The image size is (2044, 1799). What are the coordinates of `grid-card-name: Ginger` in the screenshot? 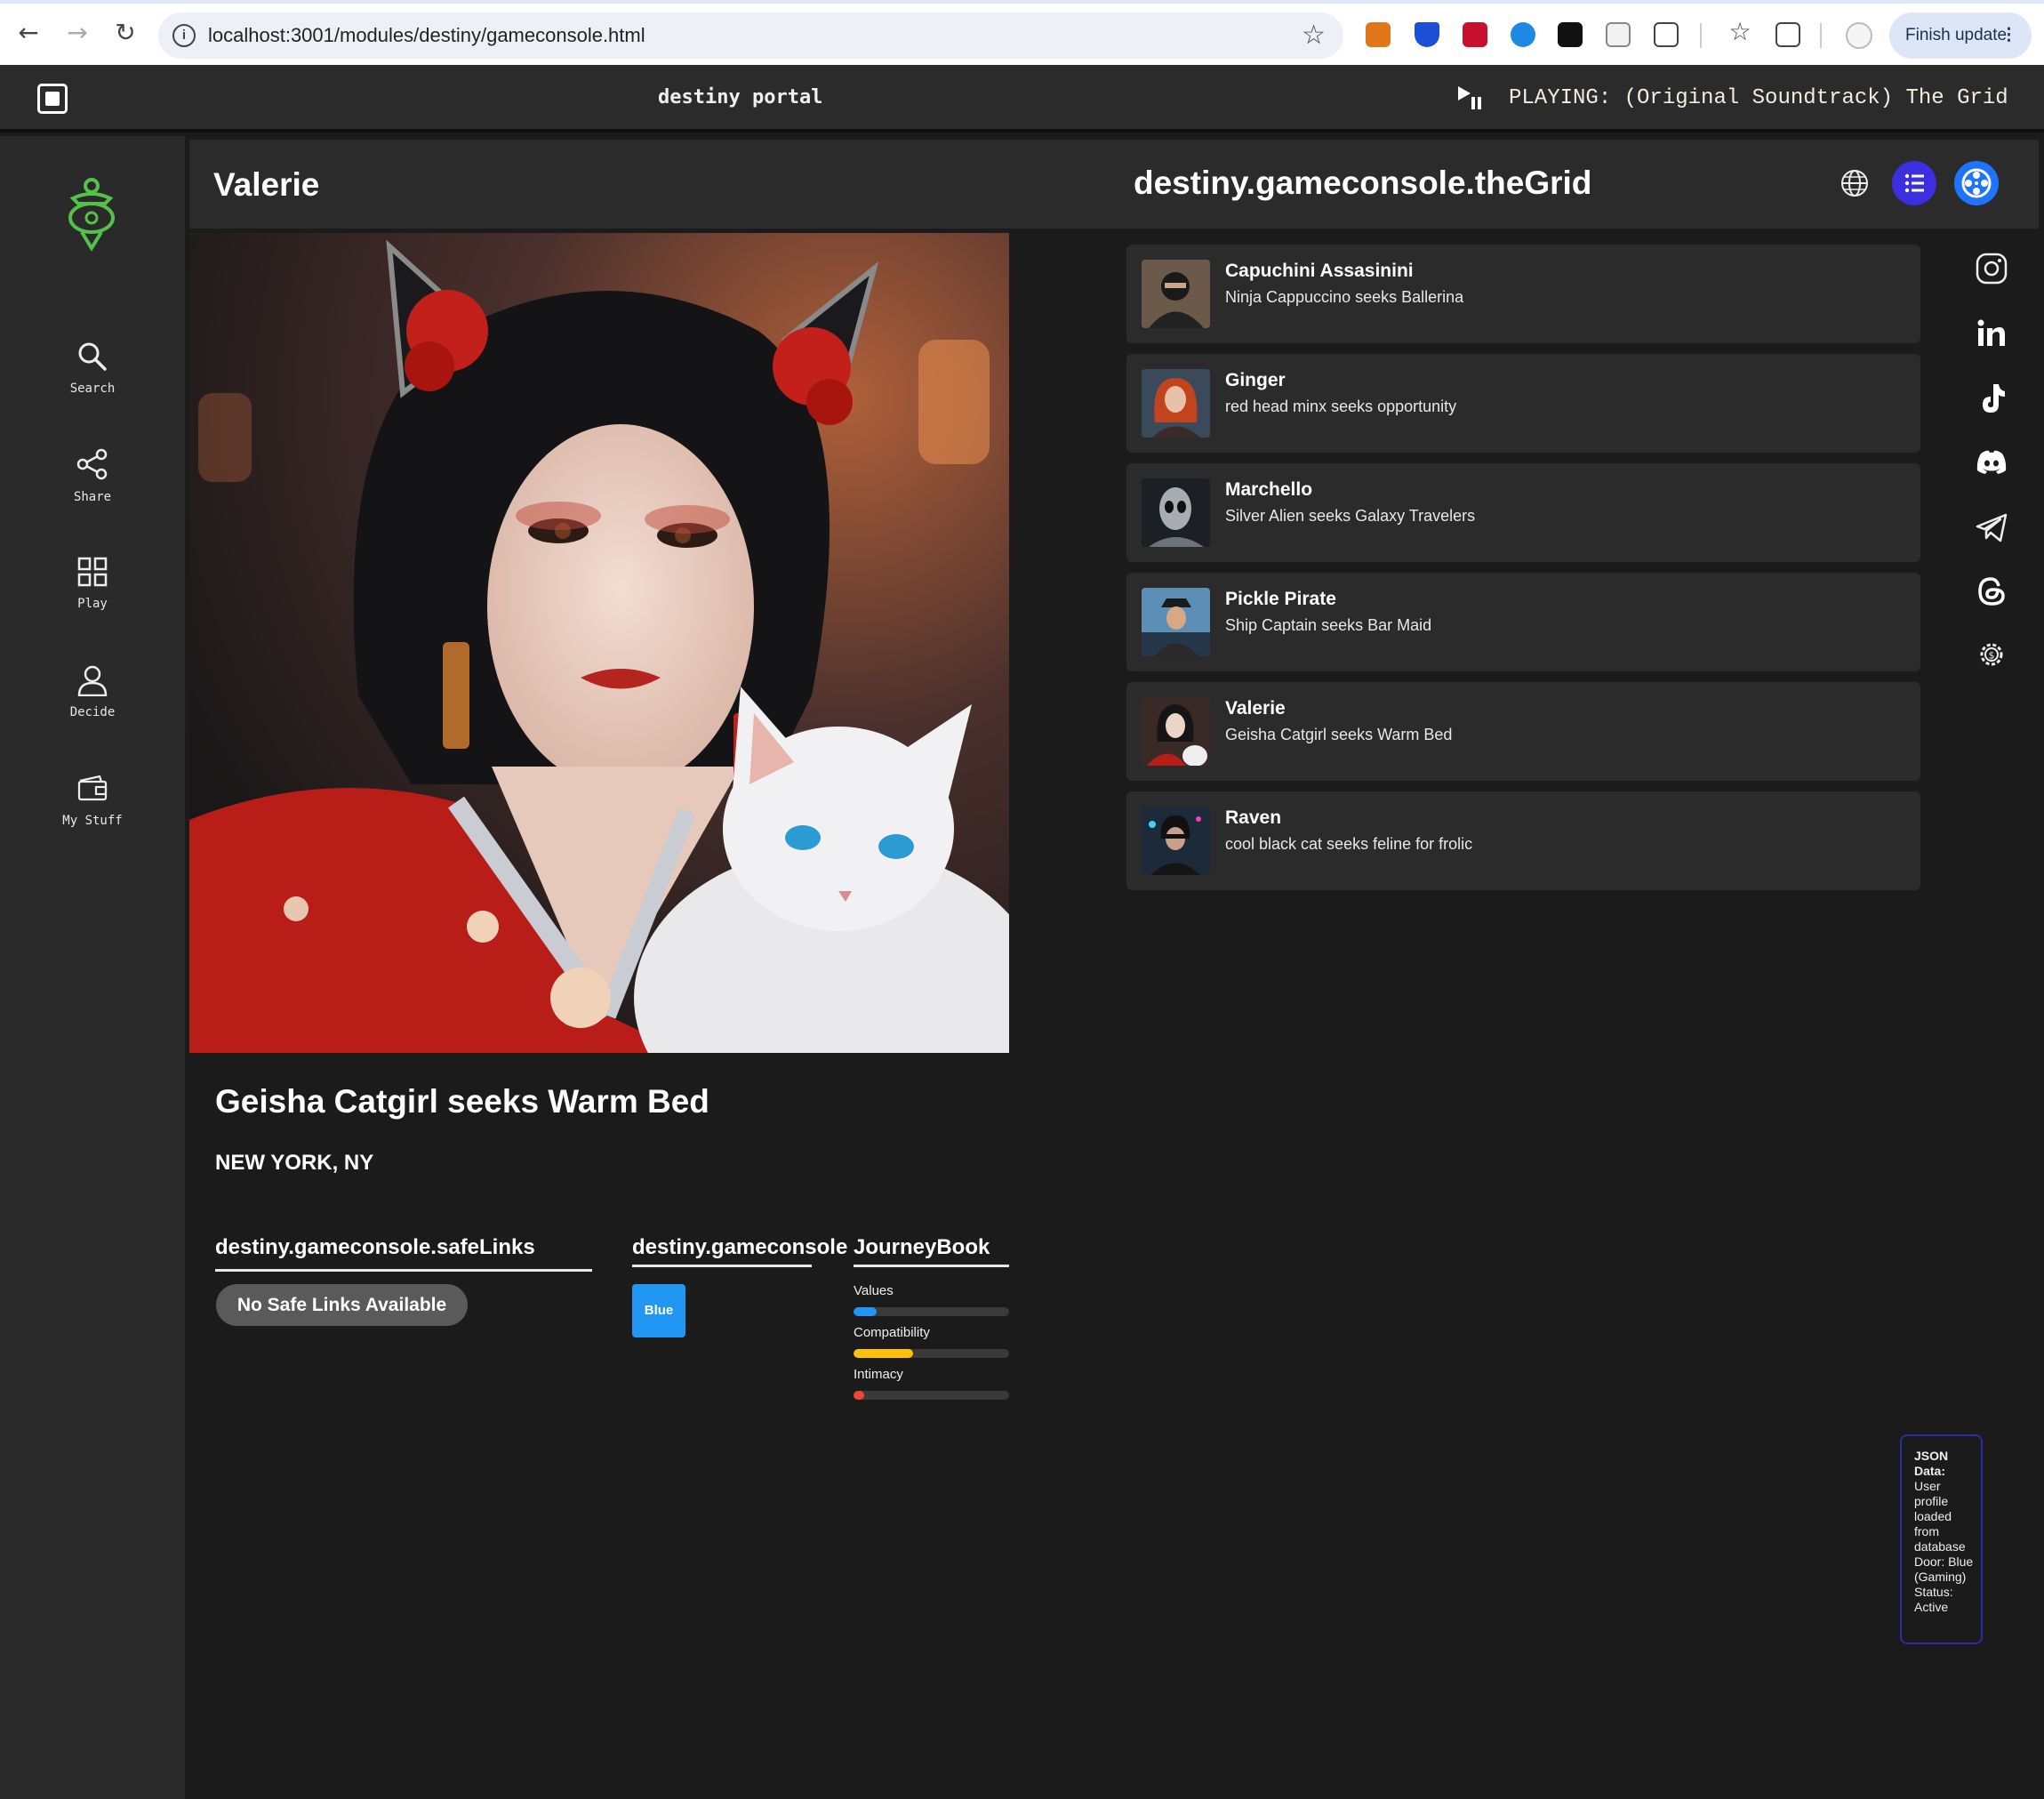 It's located at (1255, 380).